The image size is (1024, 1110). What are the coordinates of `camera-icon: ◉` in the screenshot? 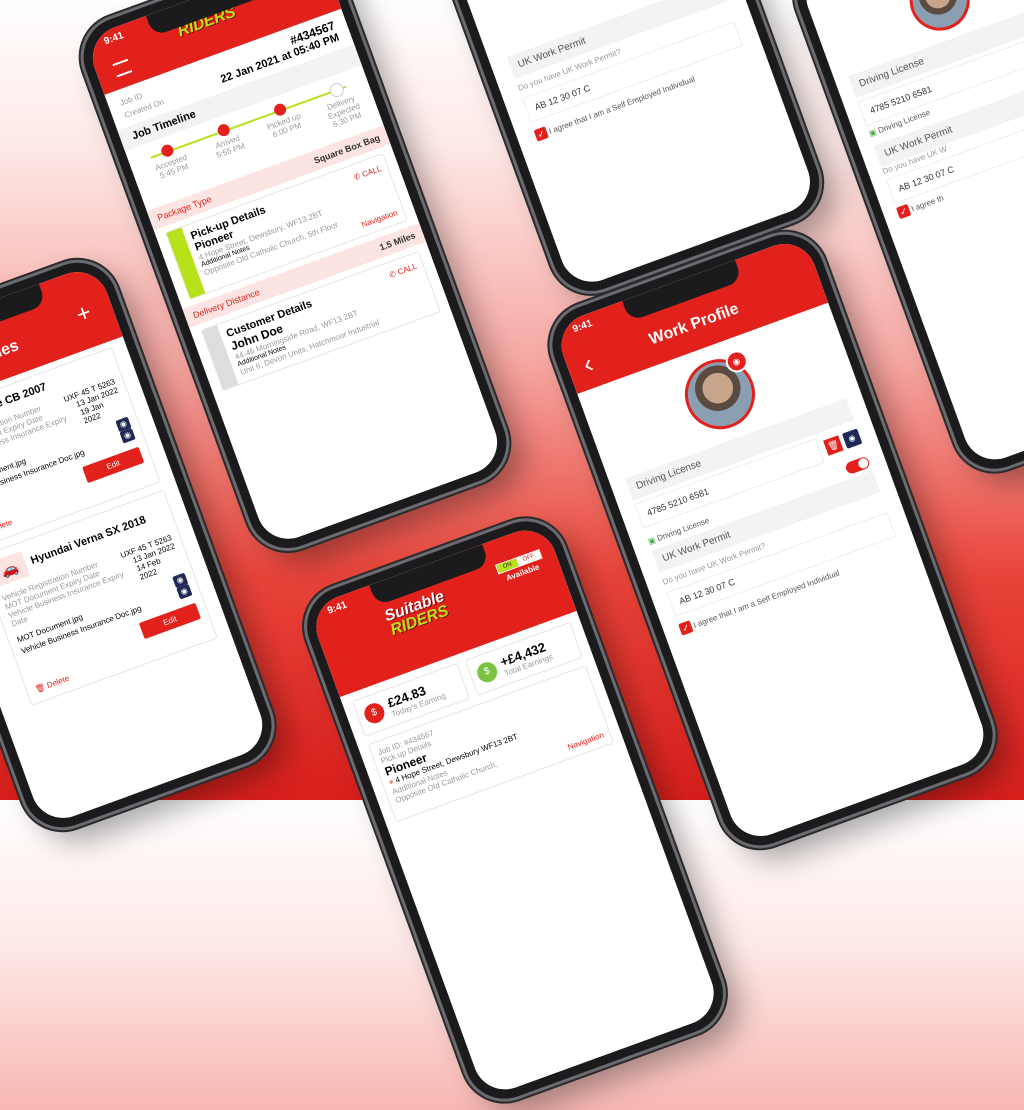 It's located at (736, 361).